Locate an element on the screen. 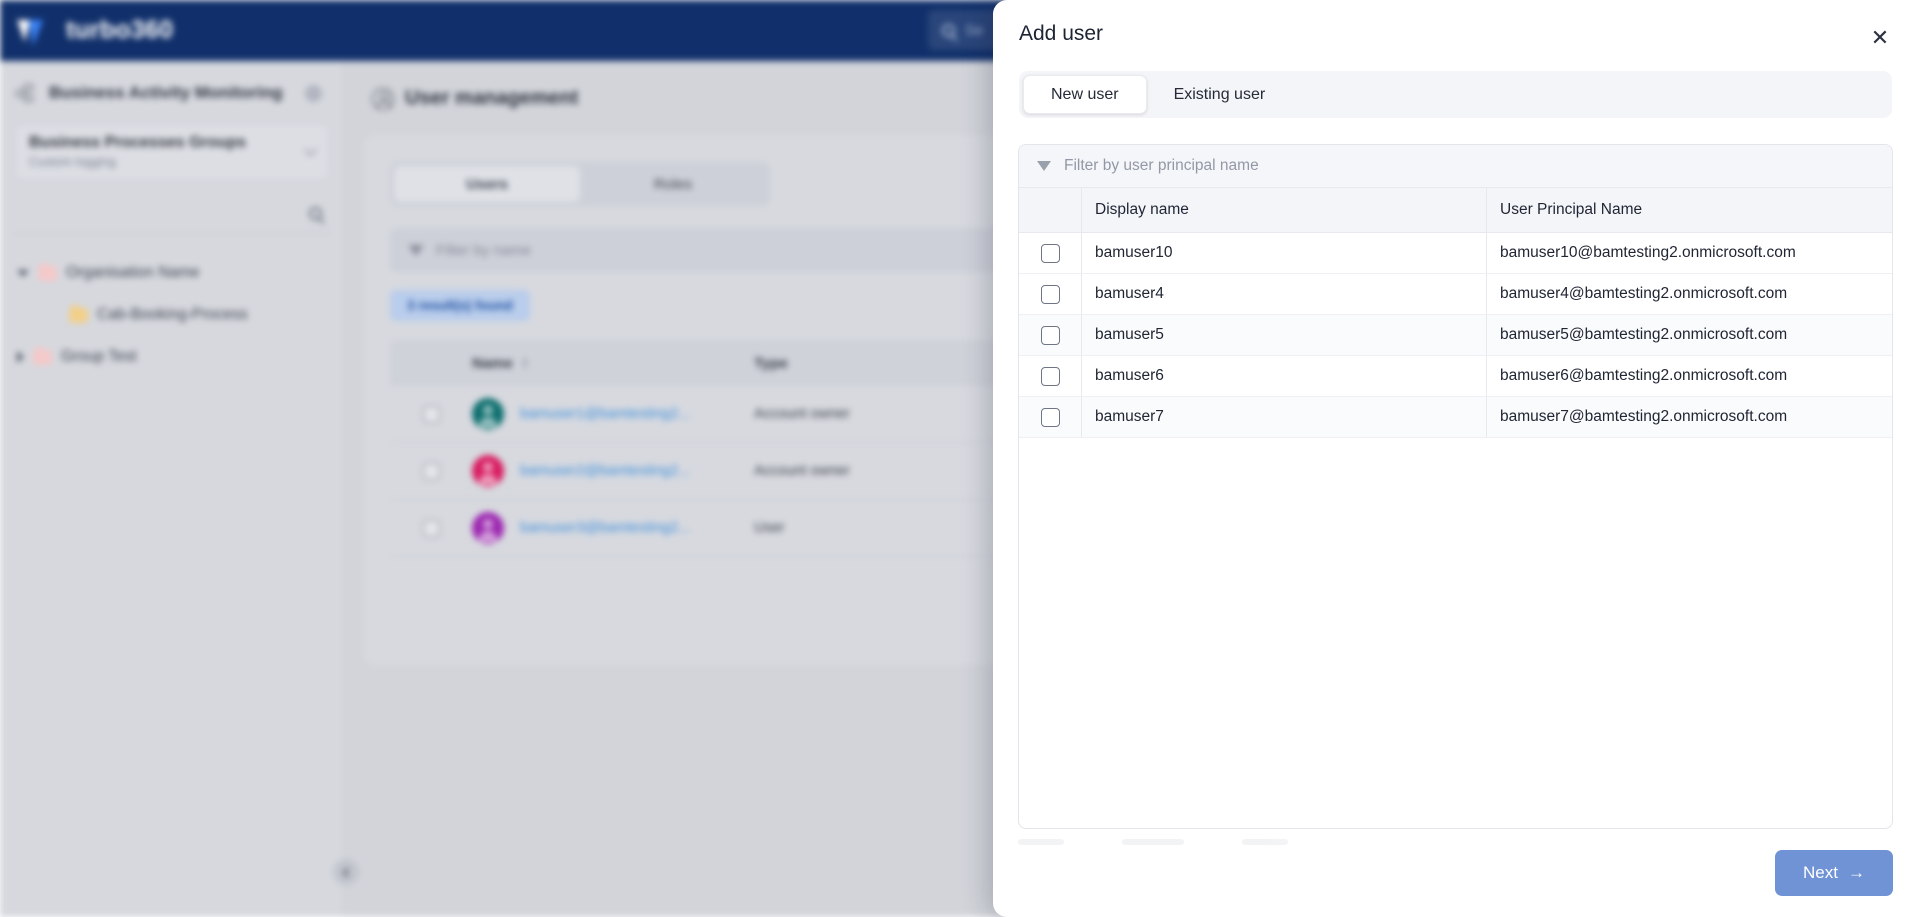  user-type-tabs: New user Existing user is located at coordinates (1455, 94).